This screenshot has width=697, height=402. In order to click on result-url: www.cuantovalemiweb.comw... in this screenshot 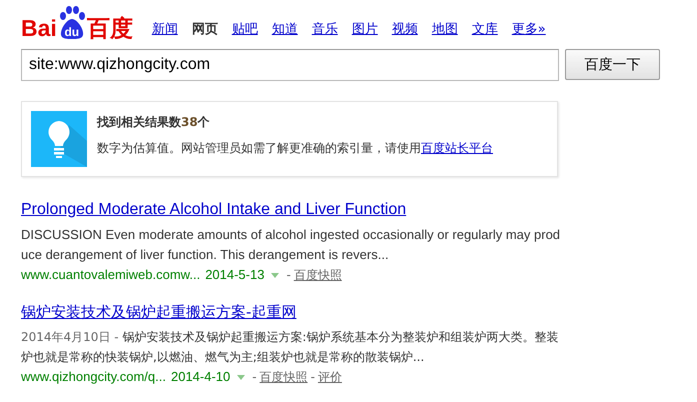, I will do `click(110, 275)`.